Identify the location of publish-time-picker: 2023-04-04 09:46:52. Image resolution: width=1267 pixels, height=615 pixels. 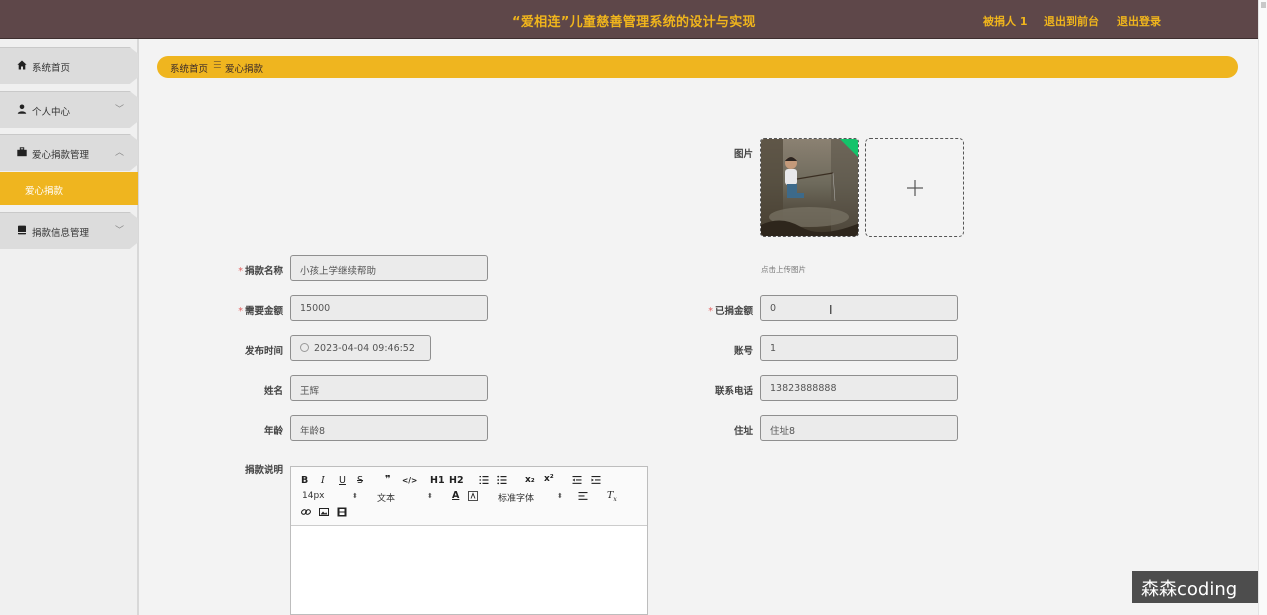
(360, 348).